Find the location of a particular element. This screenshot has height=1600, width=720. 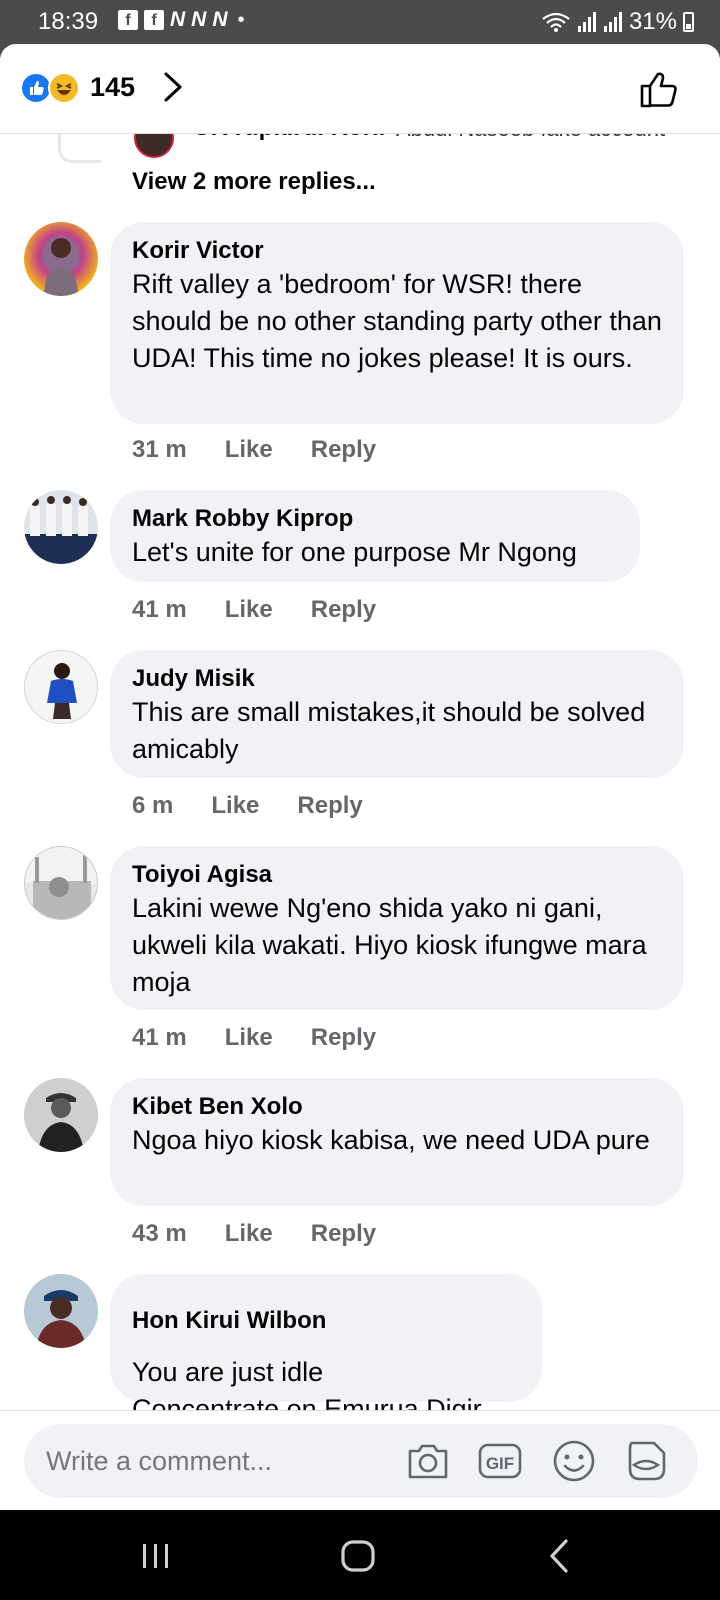

comment-text: Ngoa hiyo kiosk kabisa, we need UDA pure is located at coordinates (391, 1140).